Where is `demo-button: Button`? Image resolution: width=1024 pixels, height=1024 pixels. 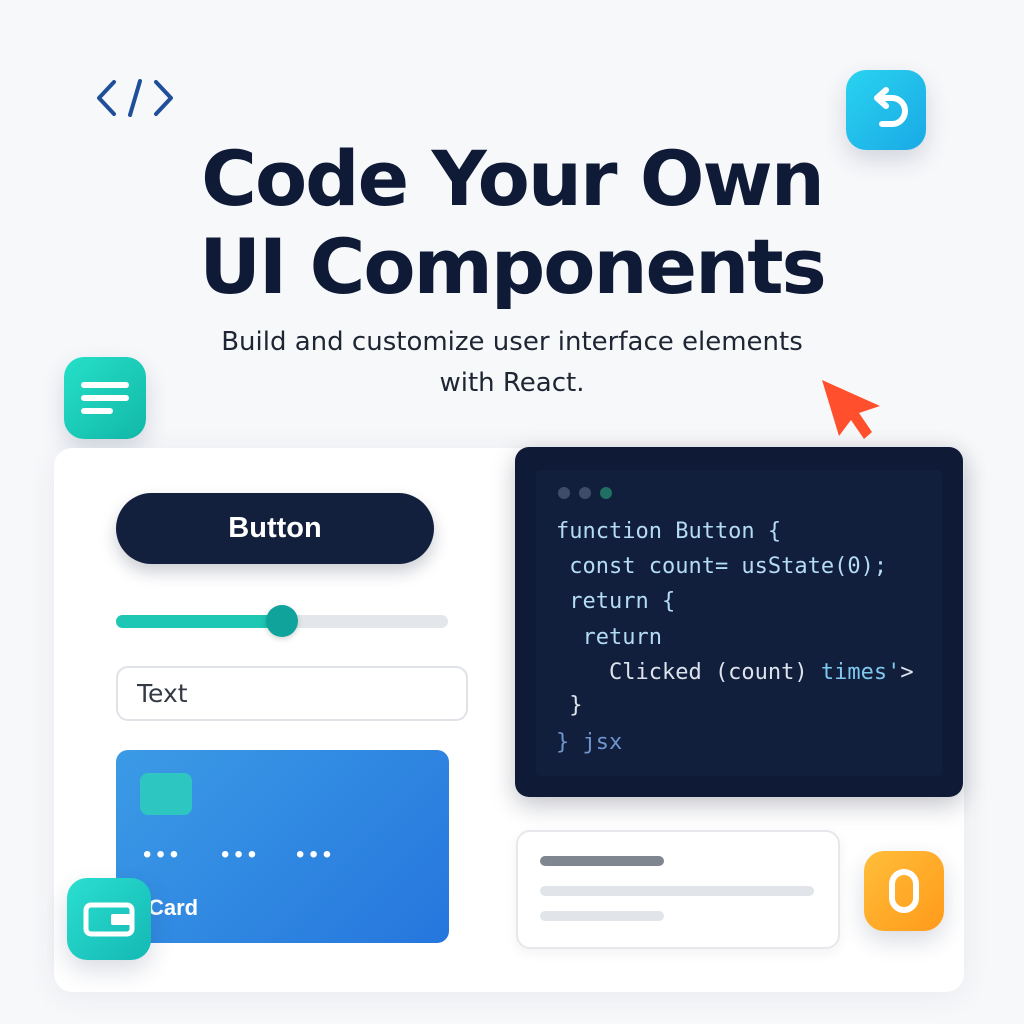
demo-button: Button is located at coordinates (275, 528).